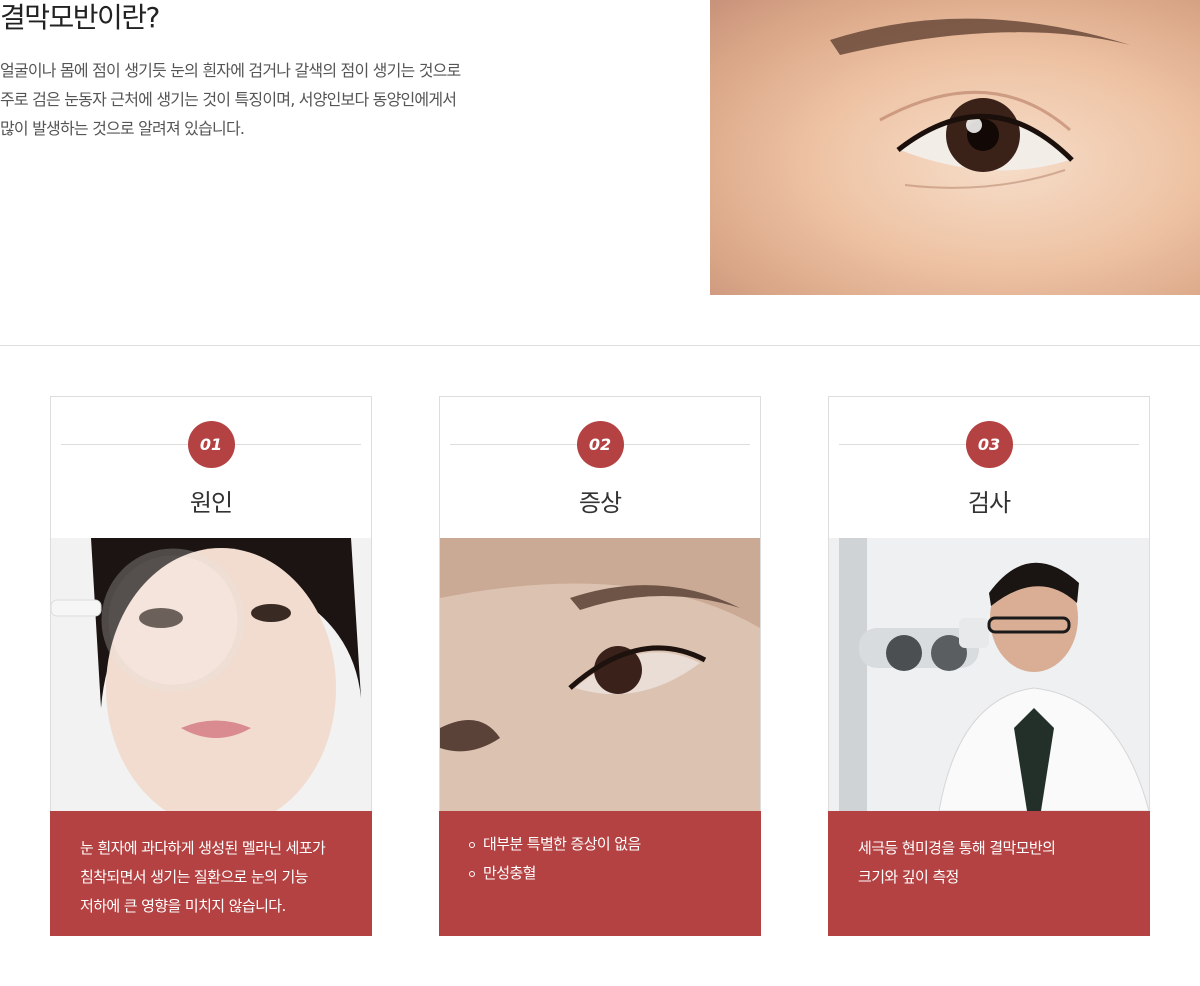  What do you see at coordinates (600, 345) in the screenshot?
I see `section-divider` at bounding box center [600, 345].